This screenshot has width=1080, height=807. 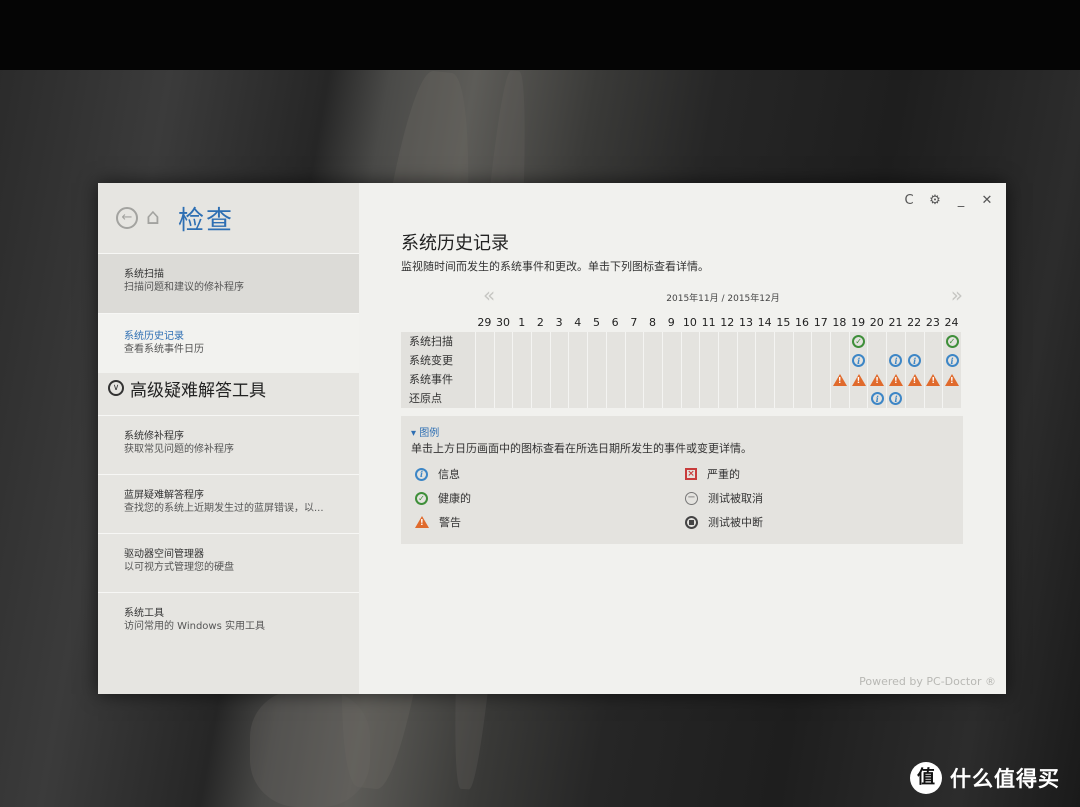 I want to click on calendar-day-label: 12, so click(x=727, y=322).